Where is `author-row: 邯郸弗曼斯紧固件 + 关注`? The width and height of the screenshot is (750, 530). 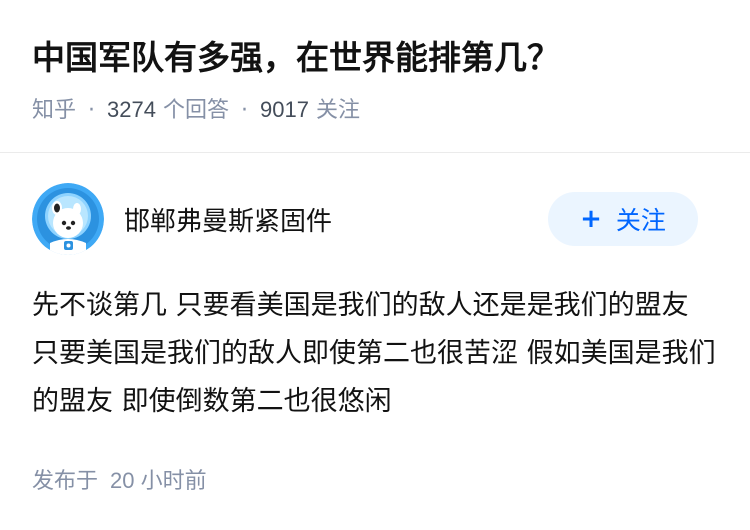
author-row: 邯郸弗曼斯紧固件 + 关注 is located at coordinates (365, 220).